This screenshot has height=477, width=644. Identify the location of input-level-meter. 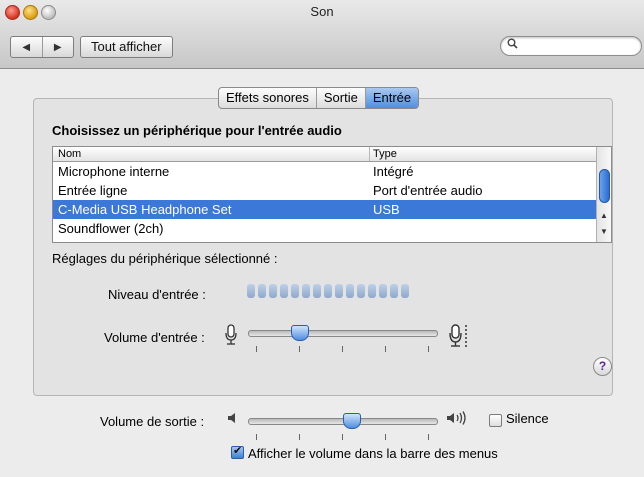
(328, 291).